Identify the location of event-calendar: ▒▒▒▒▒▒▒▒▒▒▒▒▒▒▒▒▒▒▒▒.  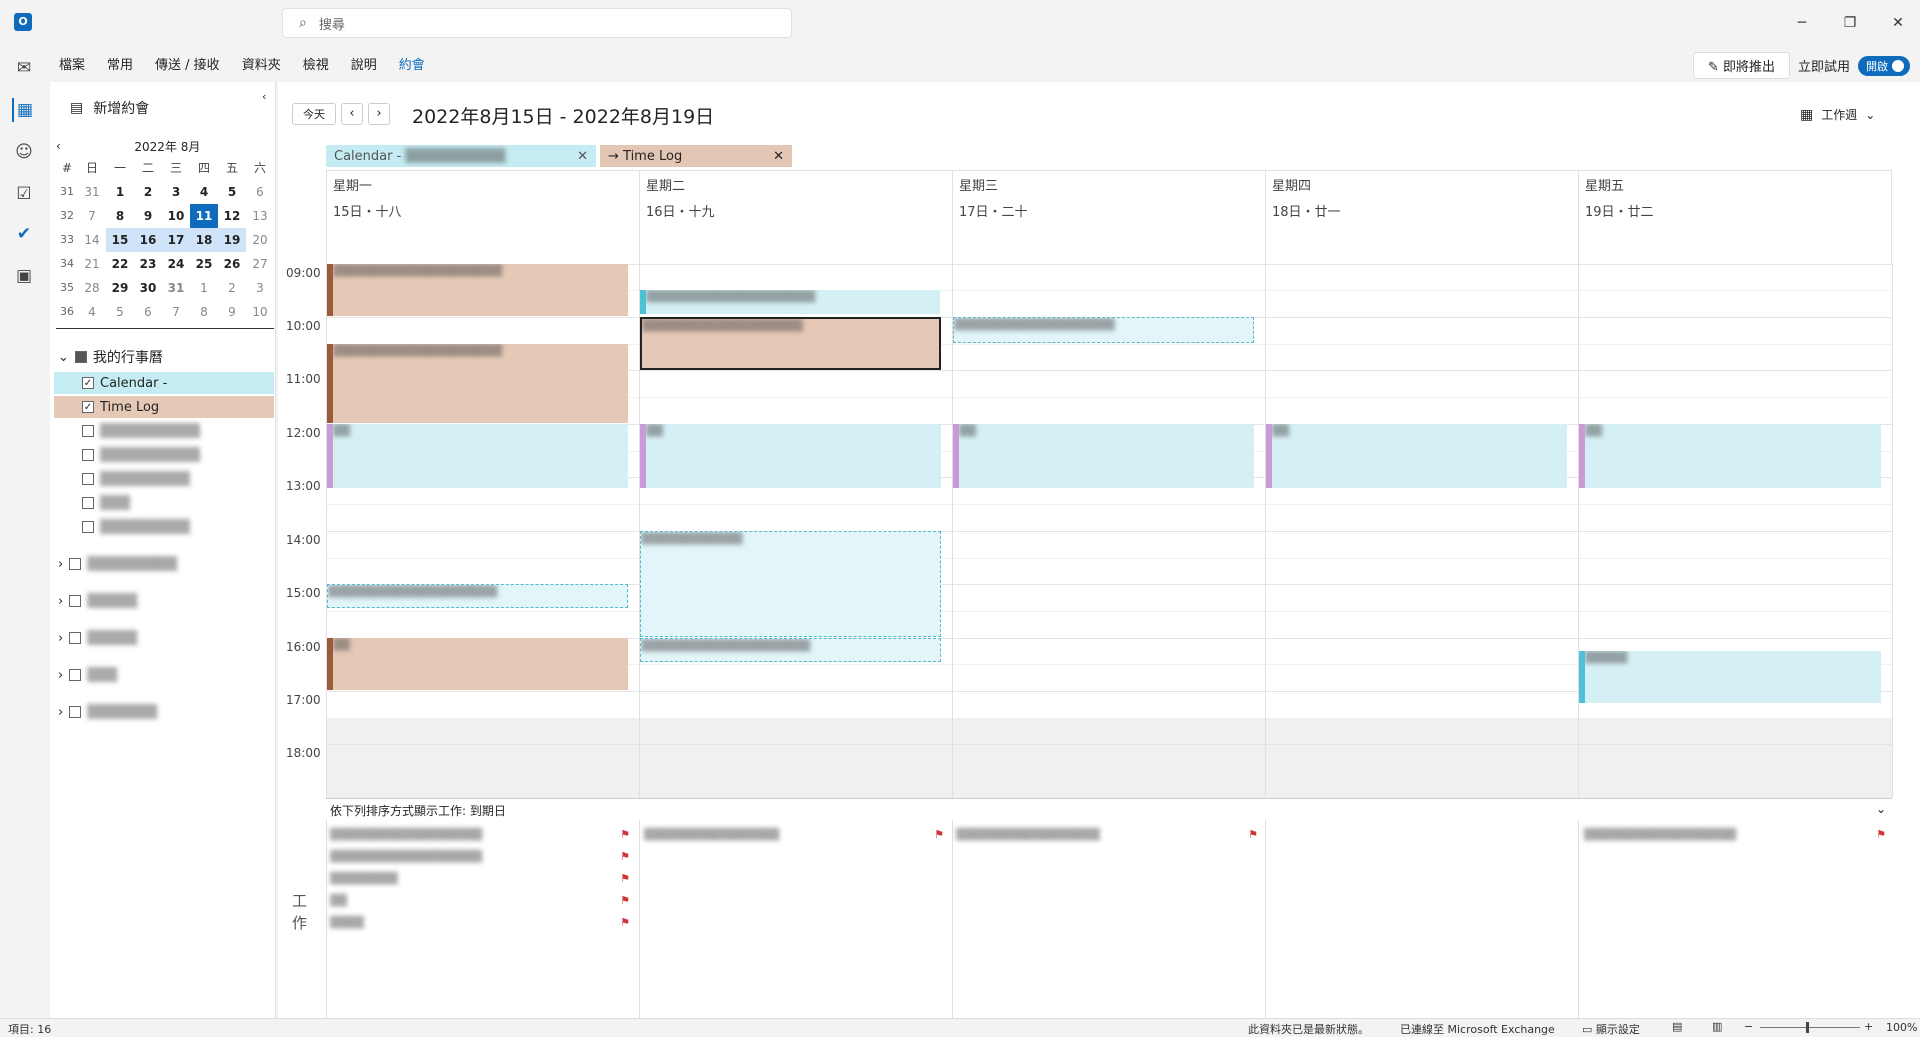
(790, 302).